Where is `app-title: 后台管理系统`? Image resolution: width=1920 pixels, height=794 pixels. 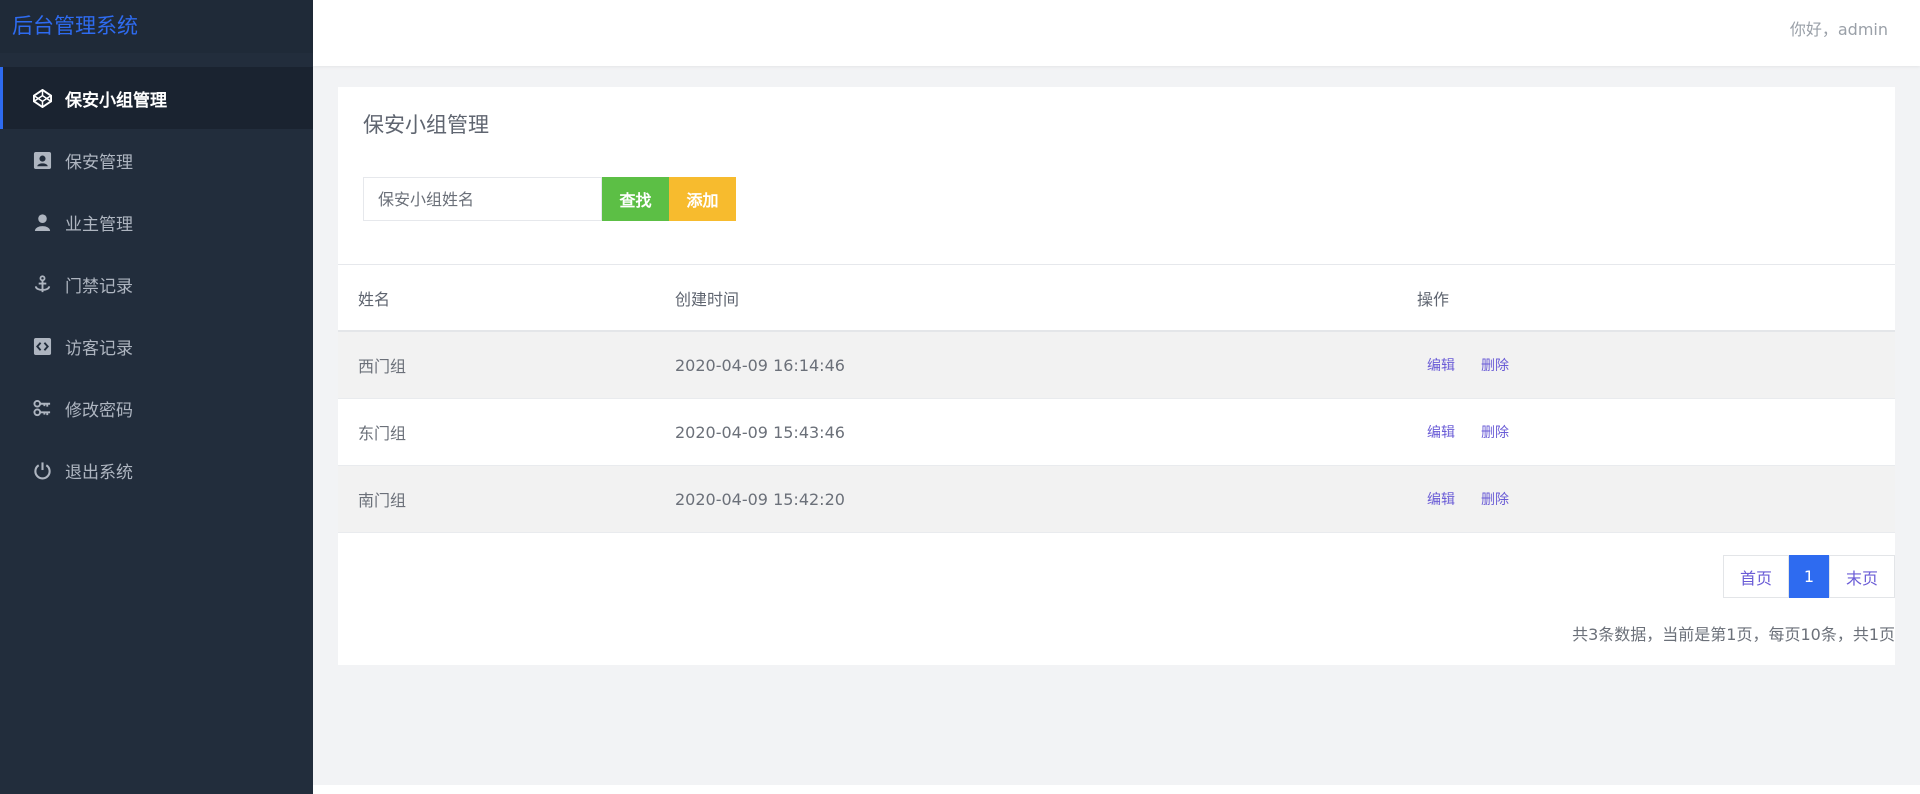
app-title: 后台管理系统 is located at coordinates (156, 26).